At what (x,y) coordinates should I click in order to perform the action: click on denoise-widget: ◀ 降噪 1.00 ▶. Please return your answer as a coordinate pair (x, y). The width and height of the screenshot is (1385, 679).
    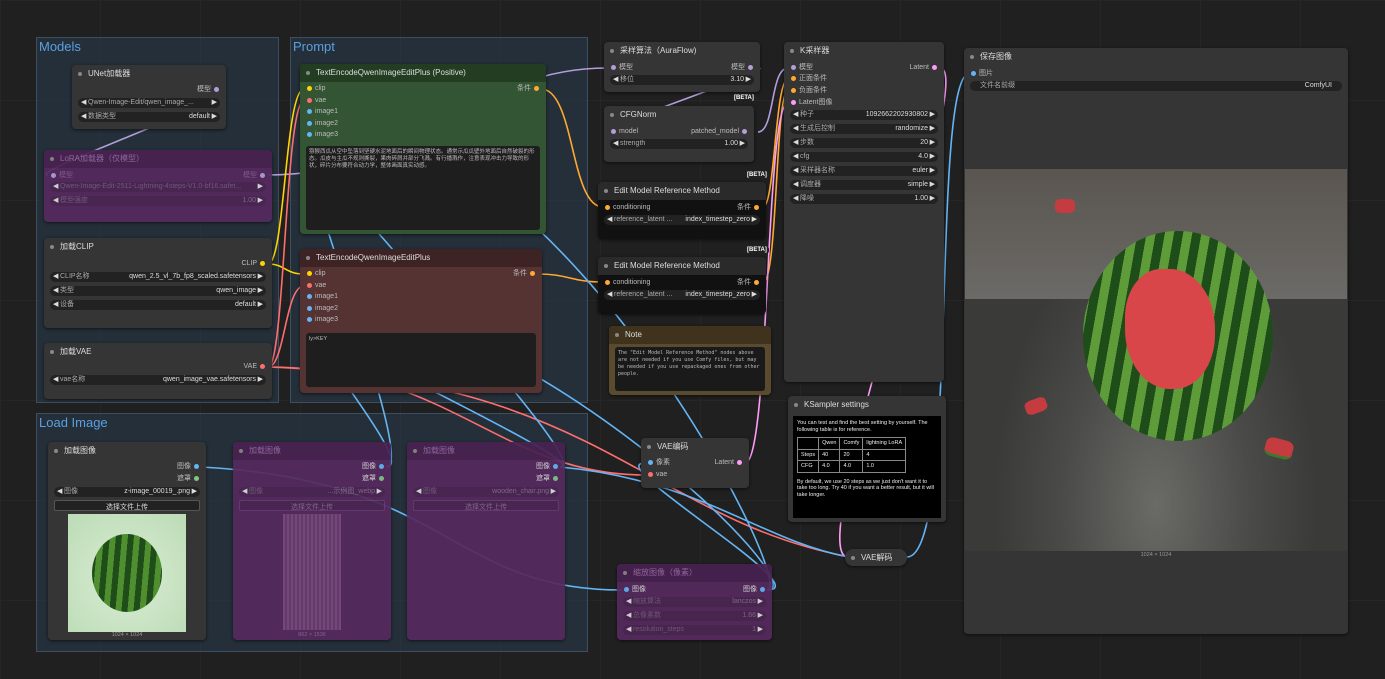
    Looking at the image, I should click on (864, 199).